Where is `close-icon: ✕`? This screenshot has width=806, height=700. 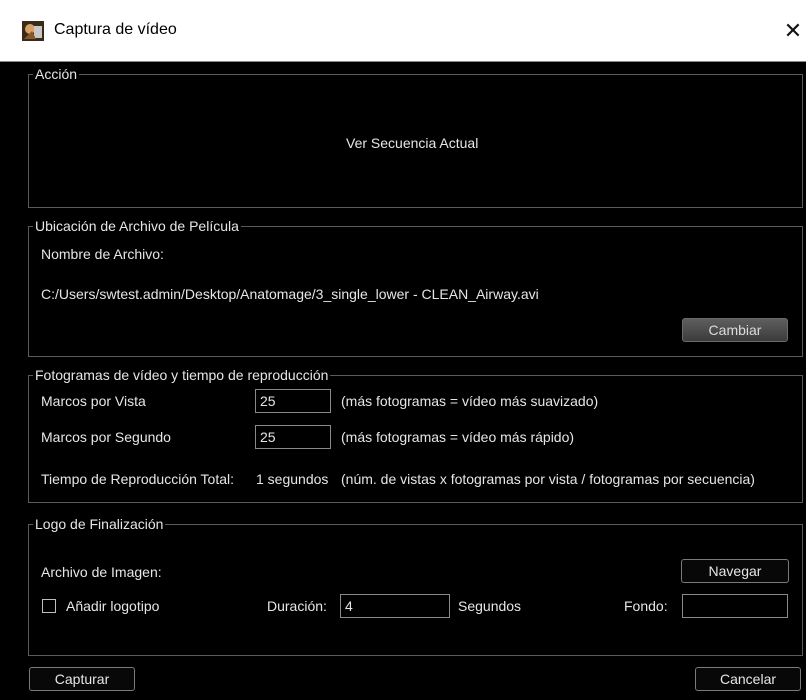
close-icon: ✕ is located at coordinates (793, 30).